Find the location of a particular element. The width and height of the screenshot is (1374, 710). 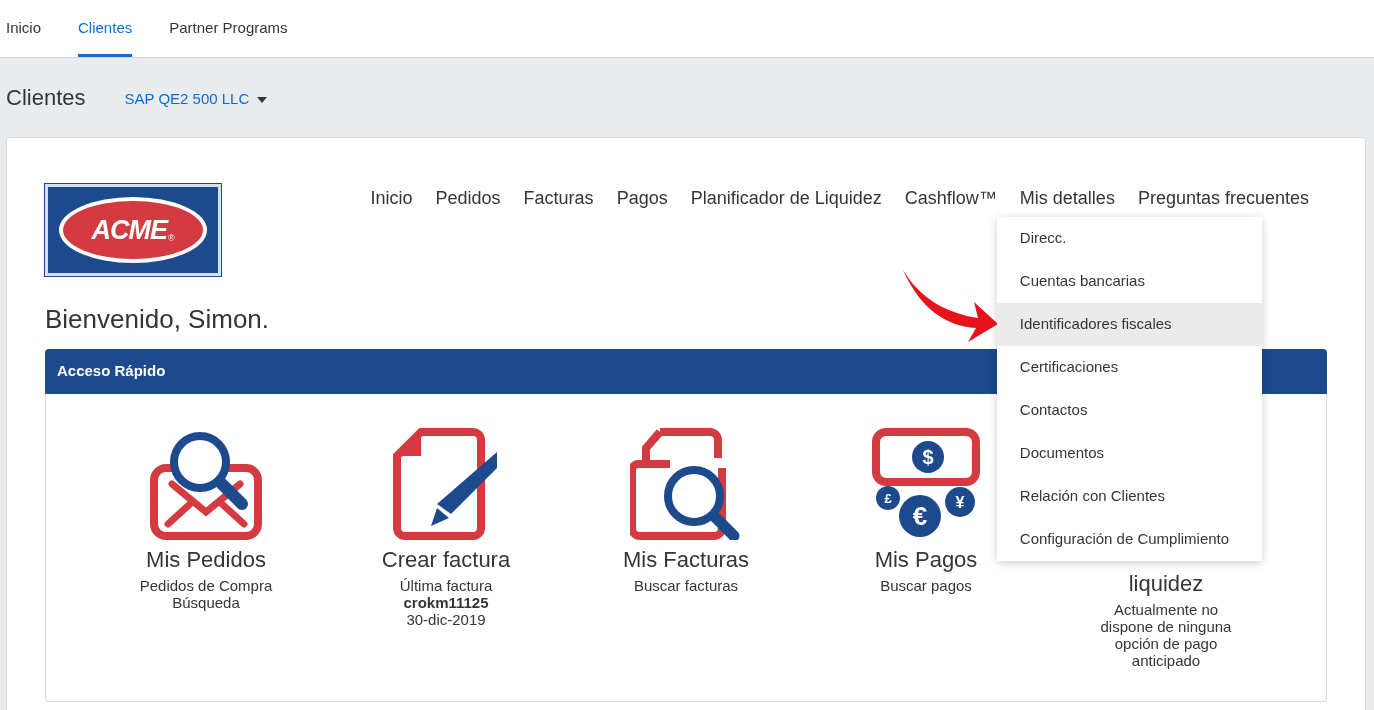

nav-link: Planificador de Liquidez is located at coordinates (786, 198).